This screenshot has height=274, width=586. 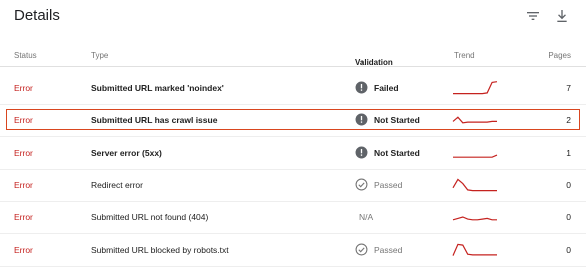 I want to click on pages-count-cell: 7, so click(x=568, y=88).